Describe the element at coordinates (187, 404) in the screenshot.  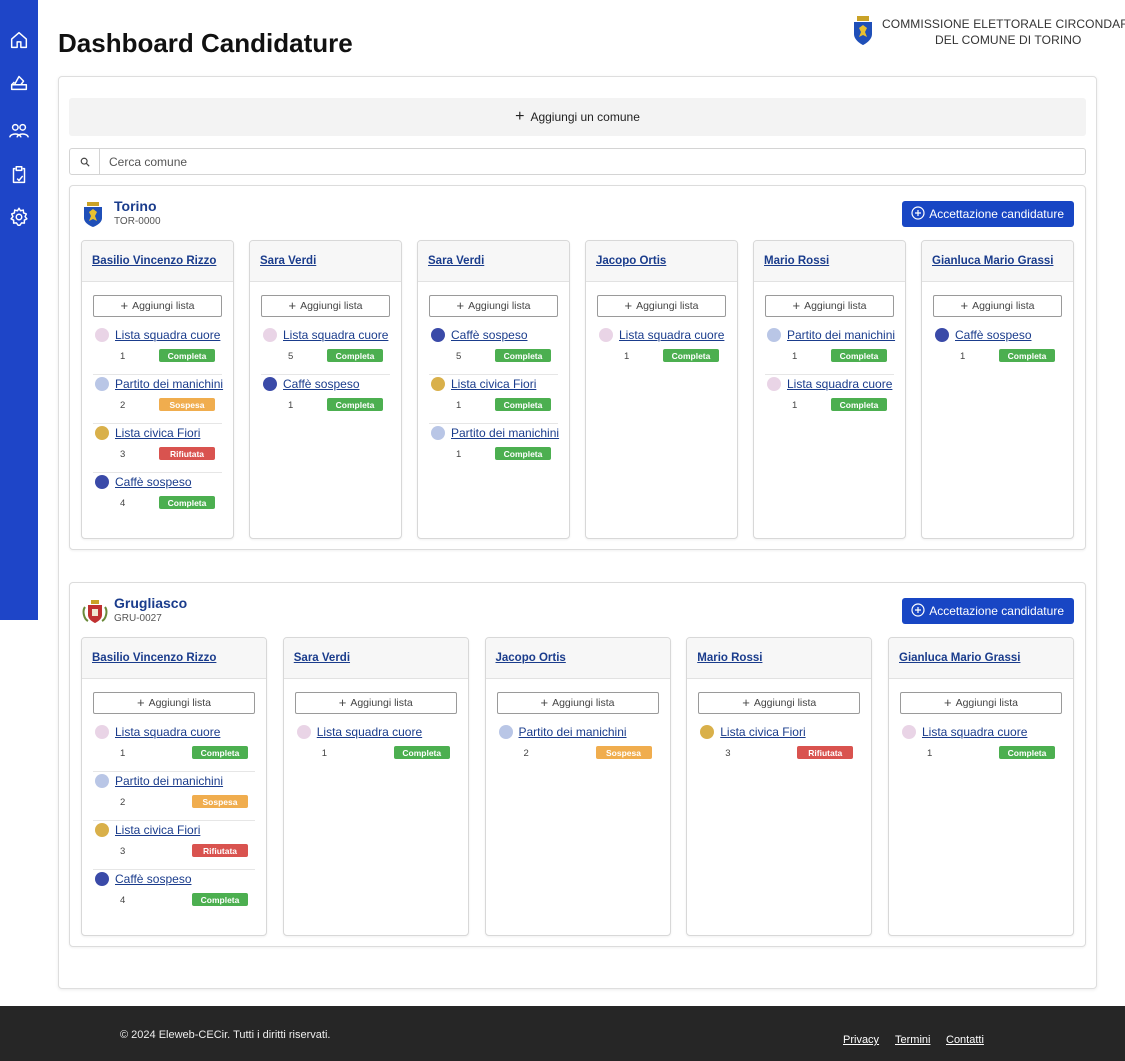
I see `status-badge: Sospesa` at that location.